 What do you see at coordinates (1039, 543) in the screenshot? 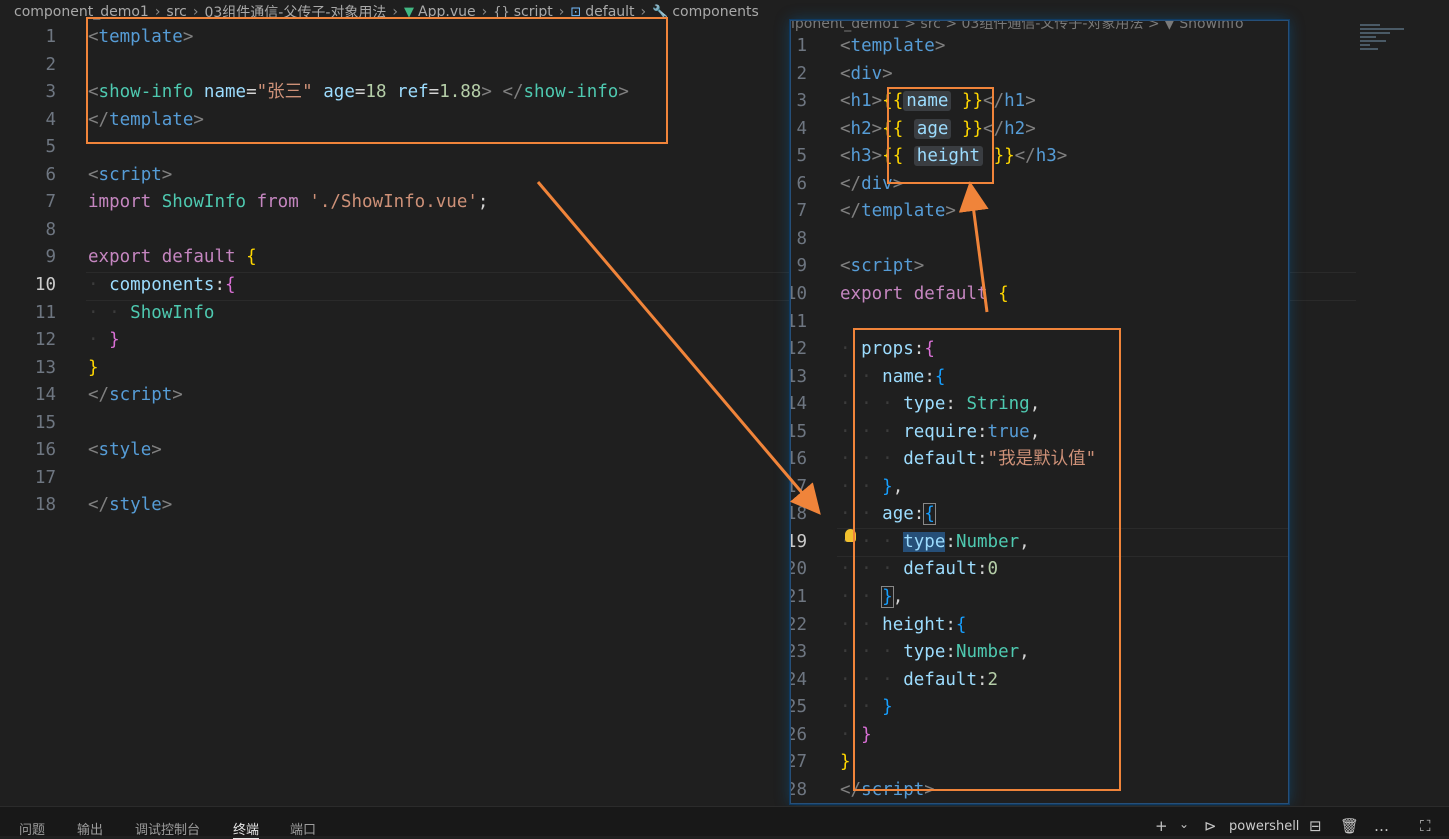
I see `code-line: 19 · · · type:Number,` at bounding box center [1039, 543].